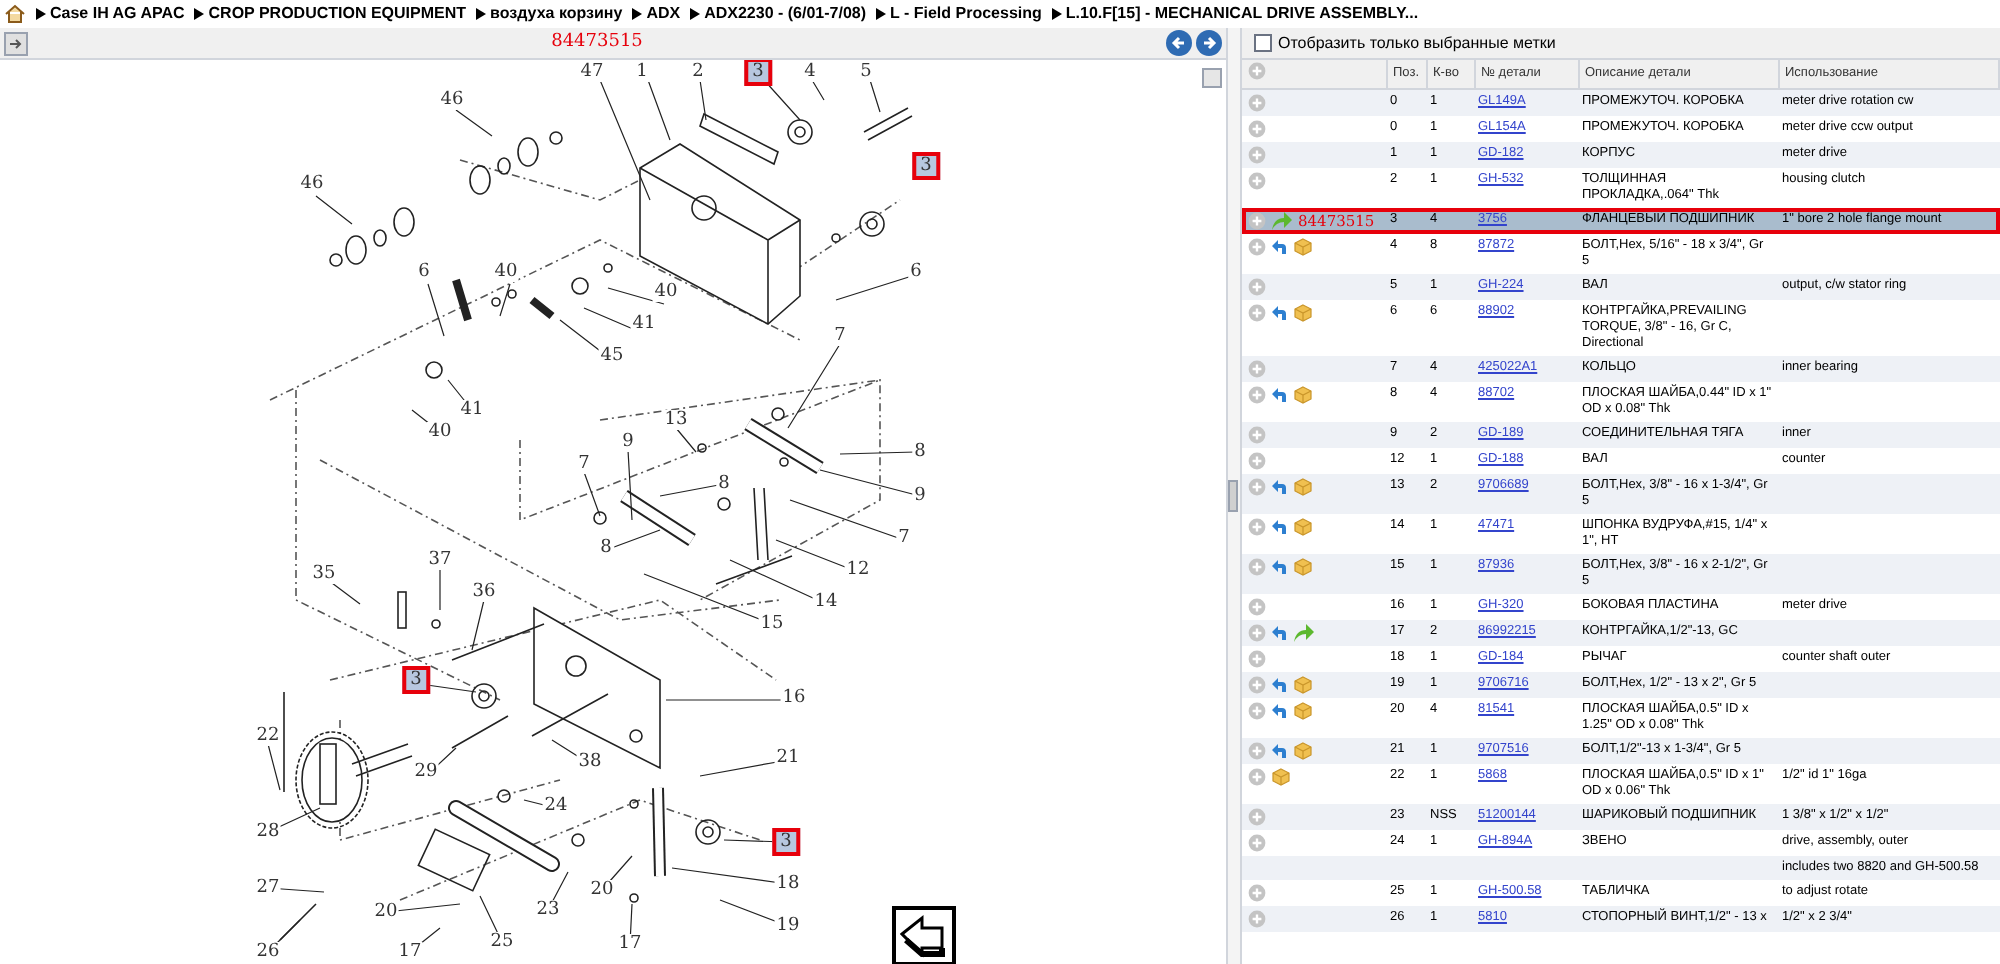  Describe the element at coordinates (548, 910) in the screenshot. I see `callout-number: 23` at that location.